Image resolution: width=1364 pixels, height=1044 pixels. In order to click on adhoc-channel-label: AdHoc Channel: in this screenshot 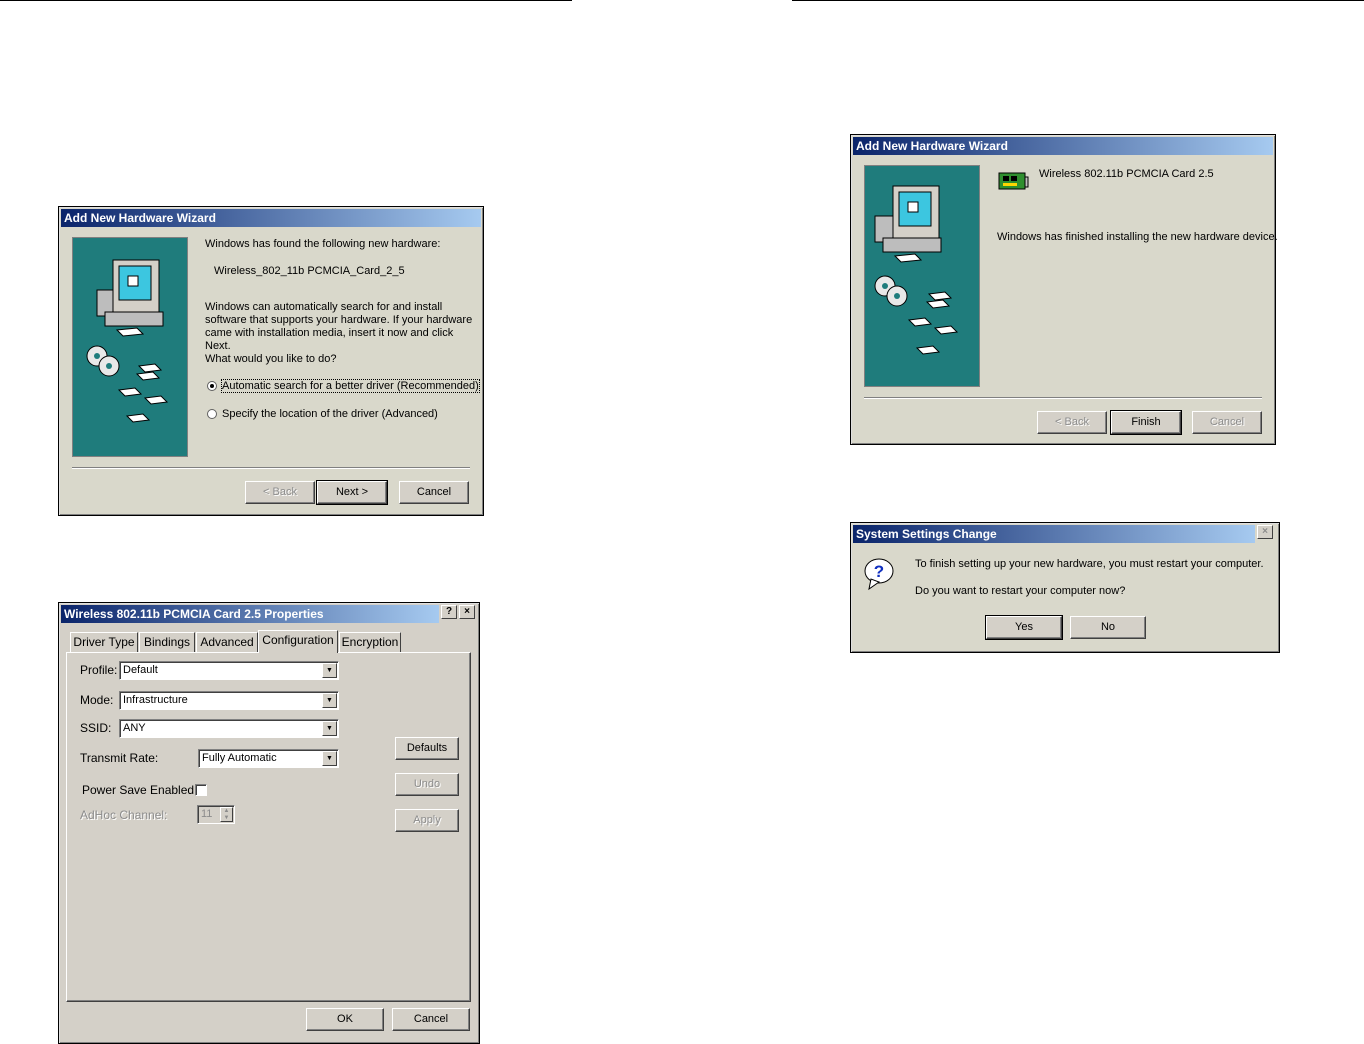, I will do `click(124, 815)`.